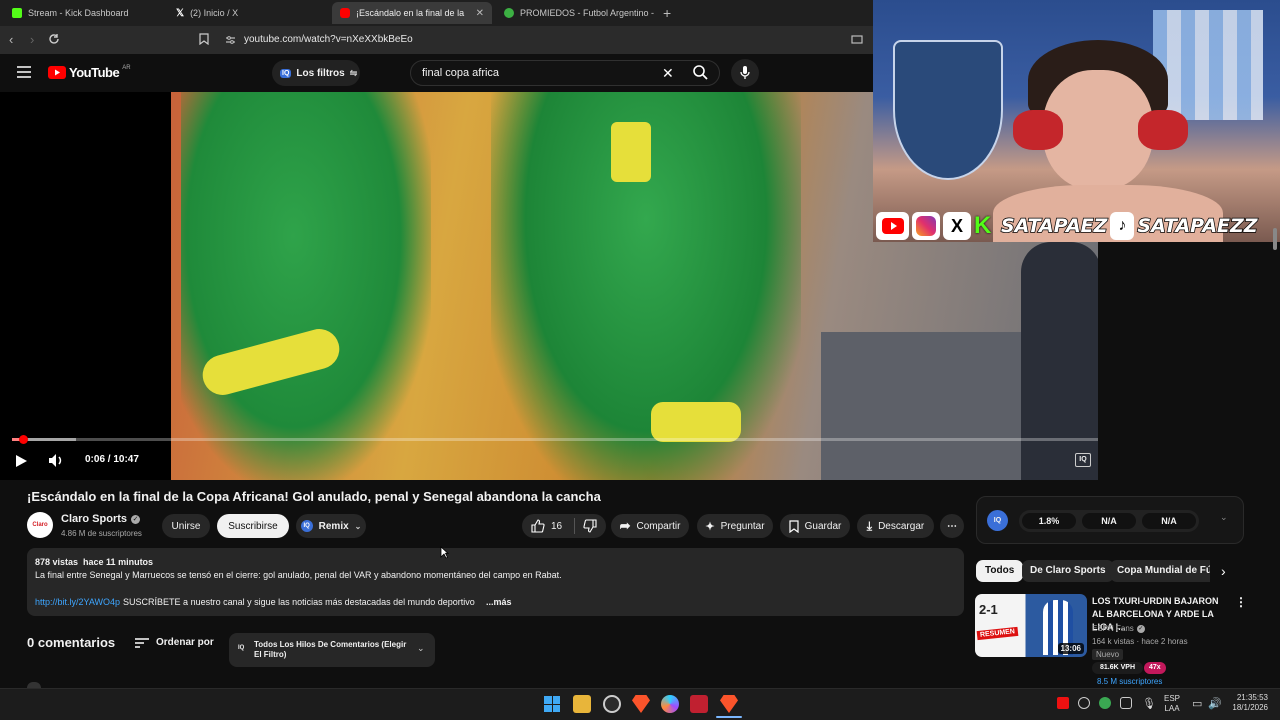 The image size is (1280, 720). What do you see at coordinates (1049, 521) in the screenshot?
I see `stat-value: 1.8%` at bounding box center [1049, 521].